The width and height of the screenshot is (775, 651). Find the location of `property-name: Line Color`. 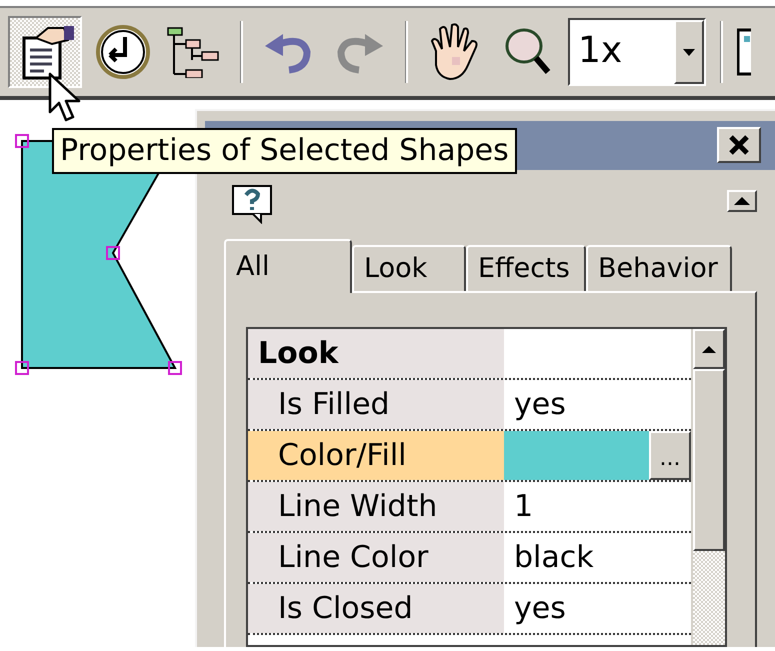

property-name: Line Color is located at coordinates (376, 557).